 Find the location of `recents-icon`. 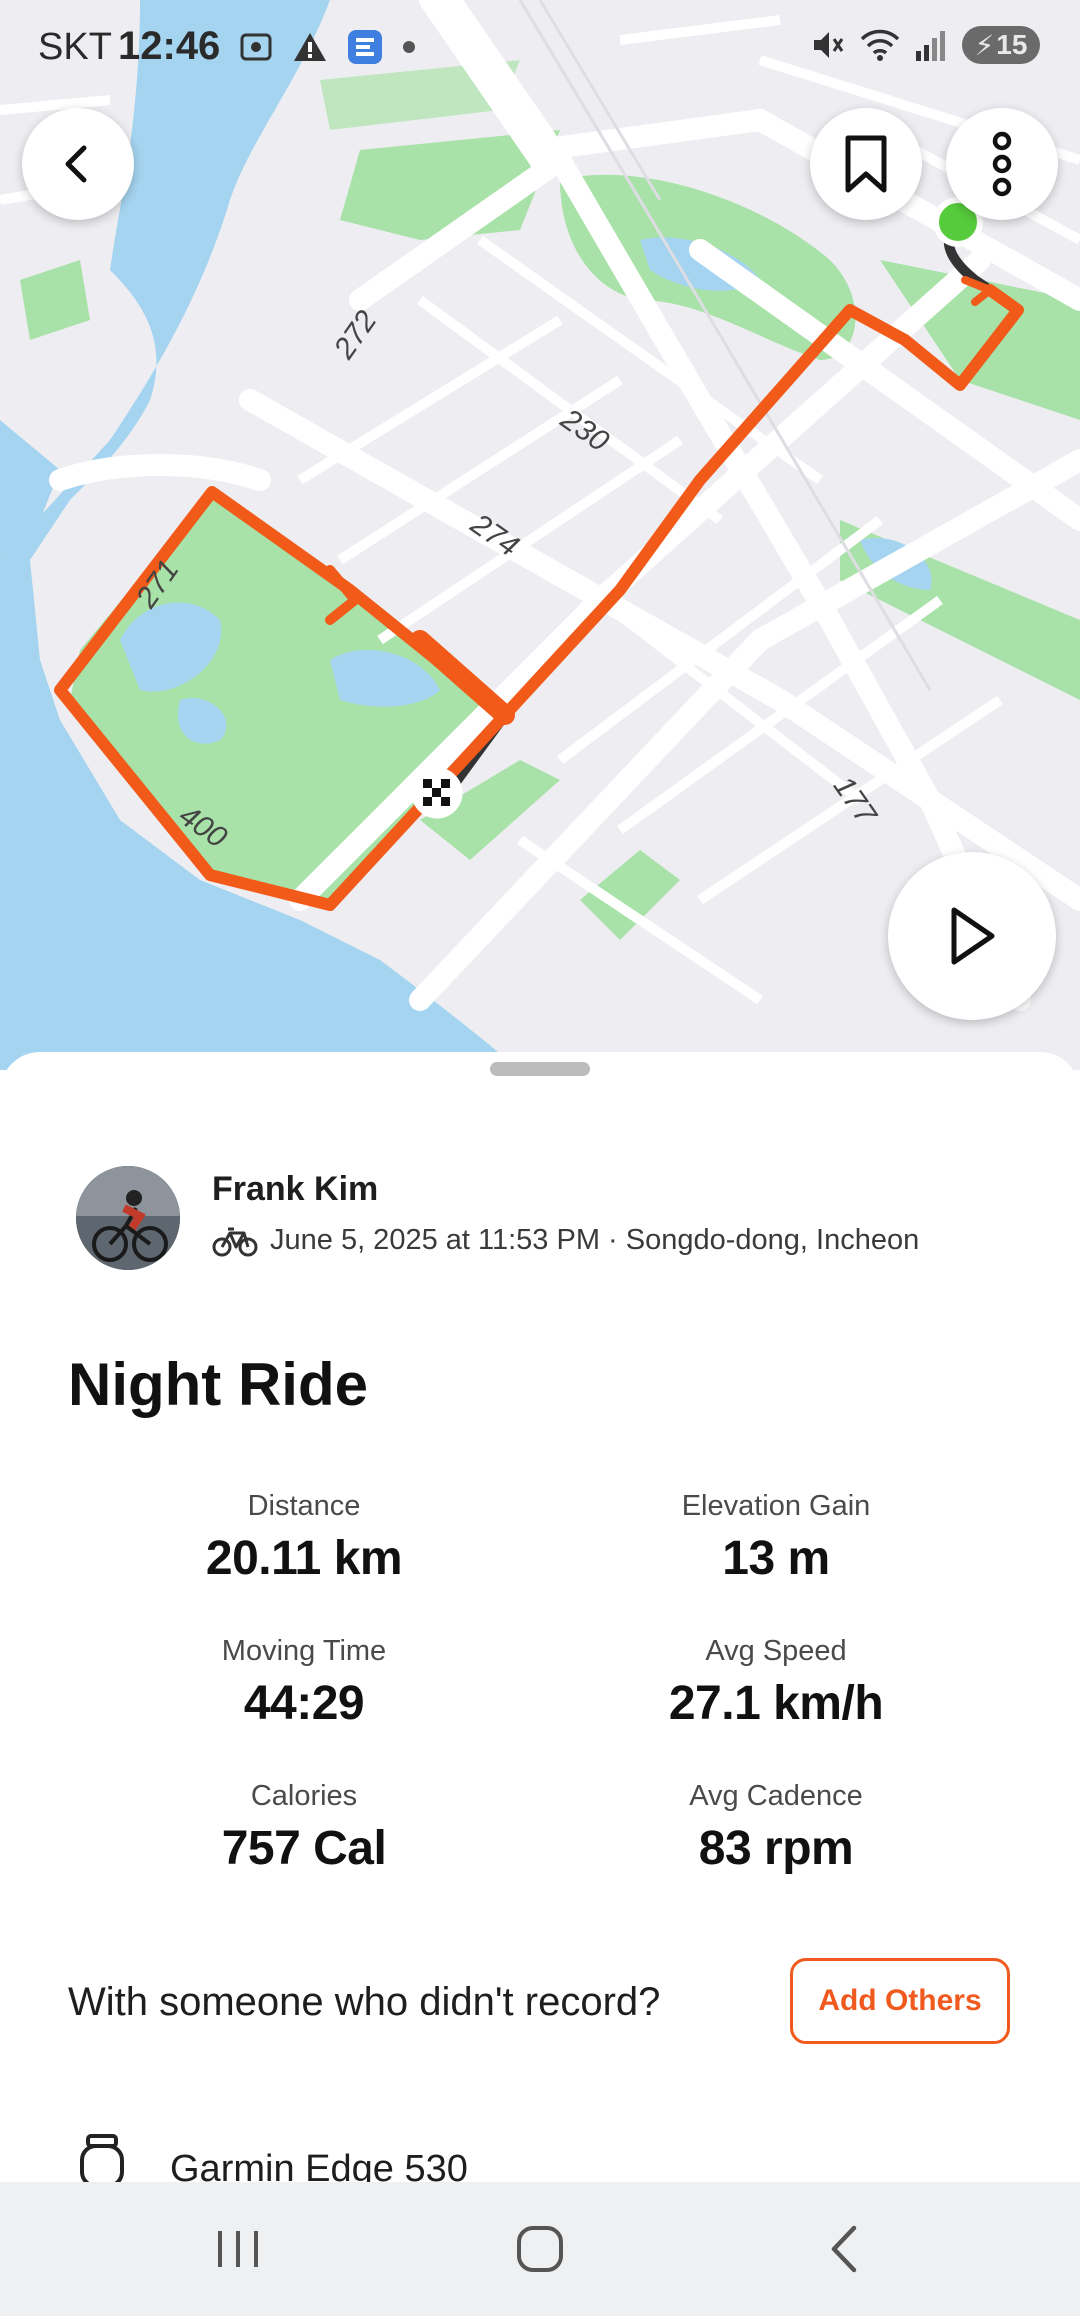

recents-icon is located at coordinates (238, 2249).